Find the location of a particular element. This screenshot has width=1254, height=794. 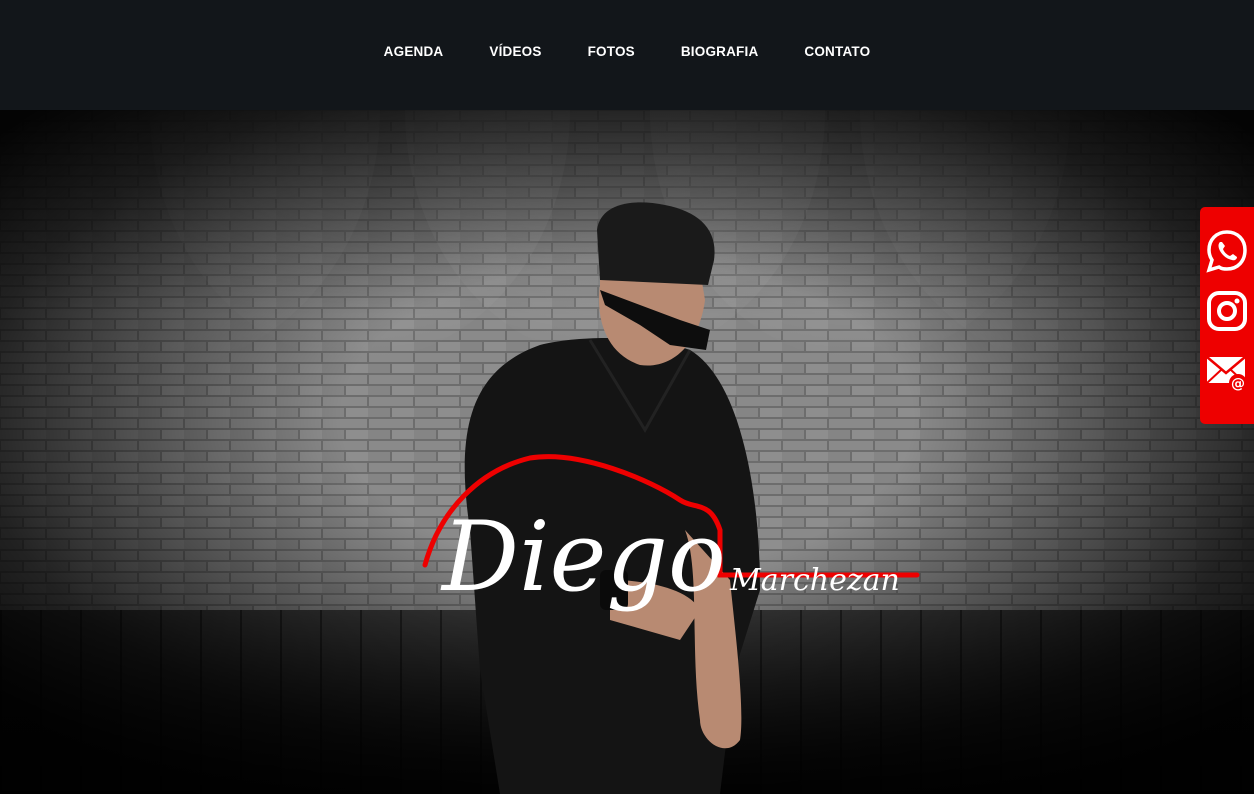

artist-logo: Diego Marchezan is located at coordinates (671, 533).